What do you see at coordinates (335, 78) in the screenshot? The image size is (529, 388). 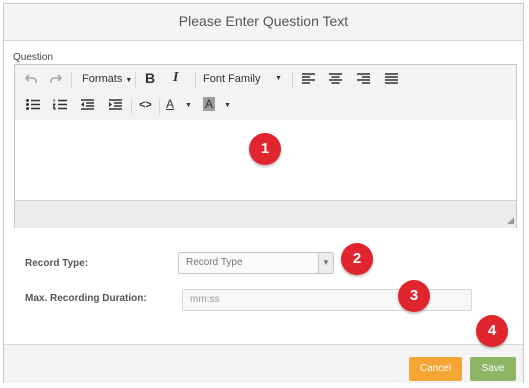 I see `align-center-icon` at bounding box center [335, 78].